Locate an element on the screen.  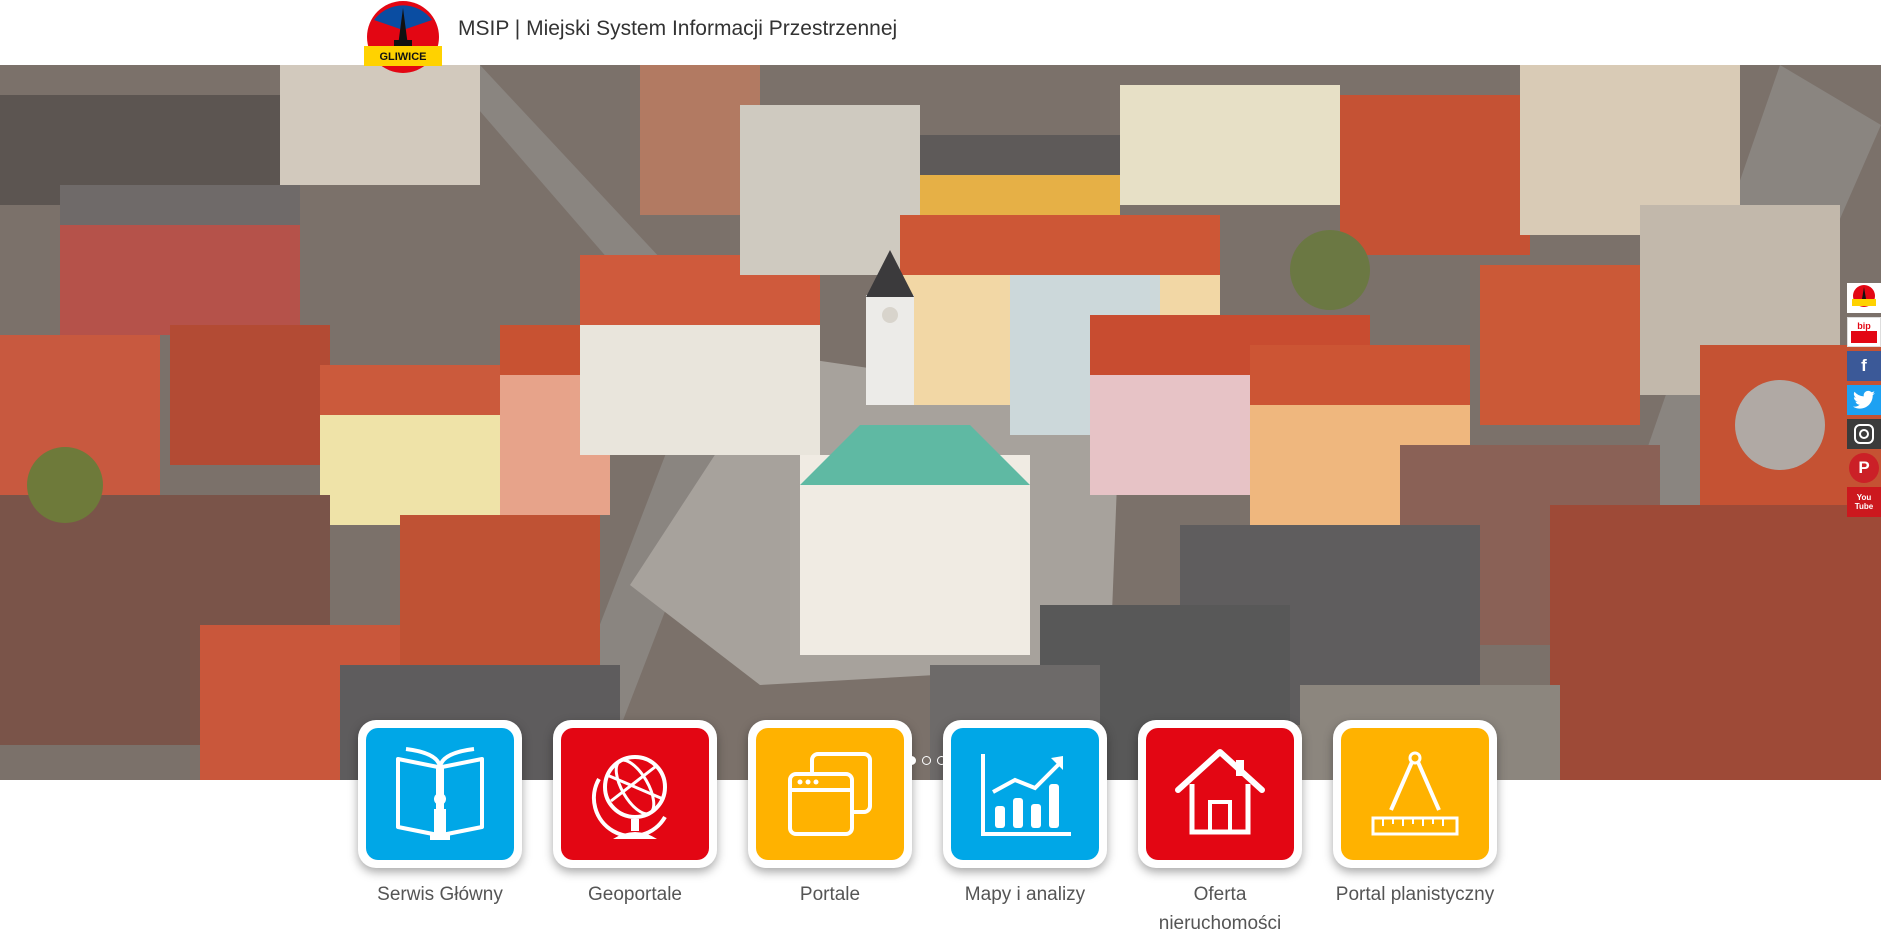
tile-label: Serwis Główny is located at coordinates (440, 894).